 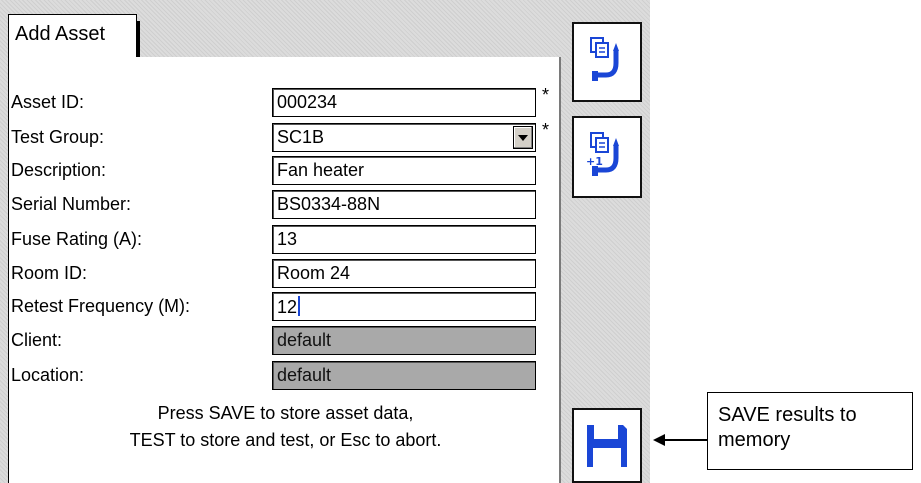 What do you see at coordinates (404, 137) in the screenshot?
I see `test-group-select: SC1B` at bounding box center [404, 137].